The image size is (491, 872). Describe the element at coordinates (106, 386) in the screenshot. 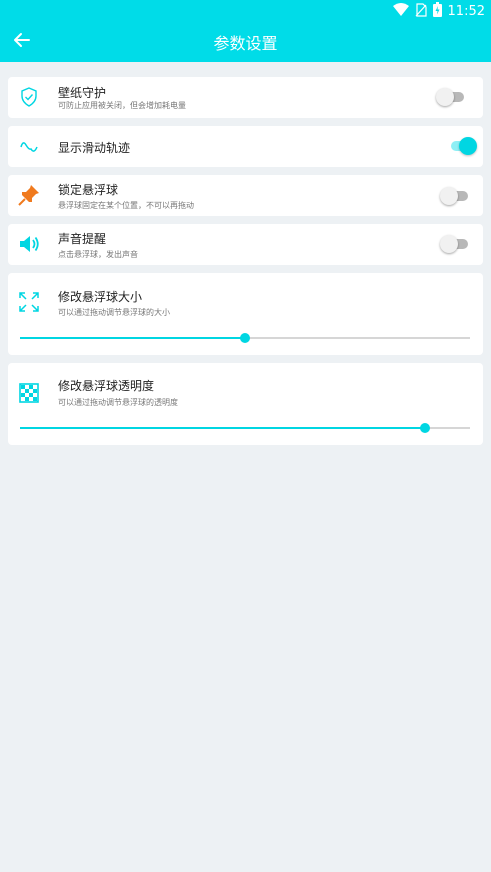

I see `setting-title: 修改悬浮球透明度` at that location.